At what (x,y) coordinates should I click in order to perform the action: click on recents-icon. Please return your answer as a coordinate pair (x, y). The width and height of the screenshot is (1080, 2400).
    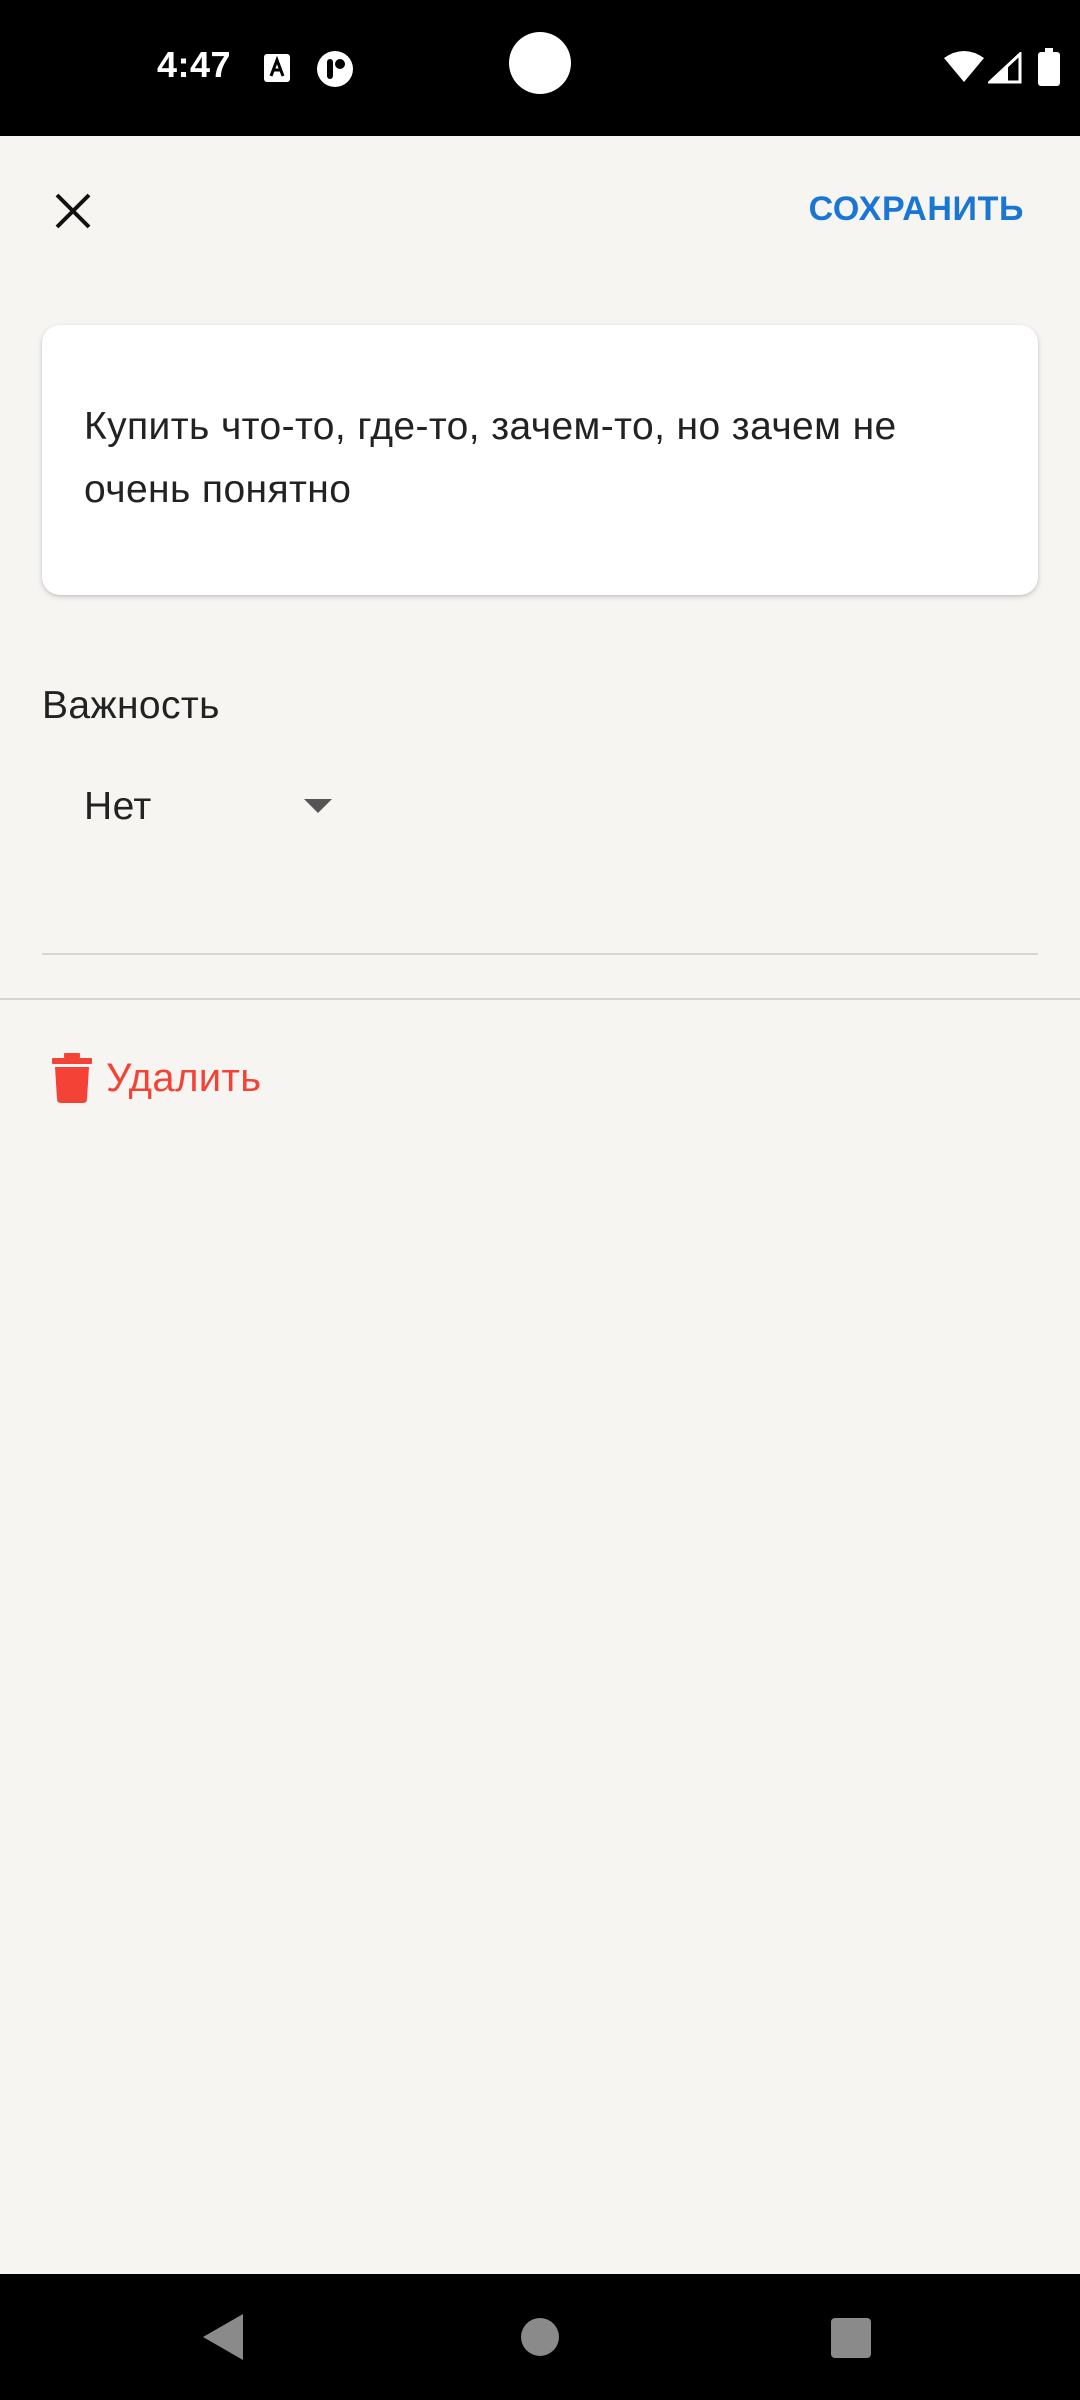
    Looking at the image, I should click on (851, 2338).